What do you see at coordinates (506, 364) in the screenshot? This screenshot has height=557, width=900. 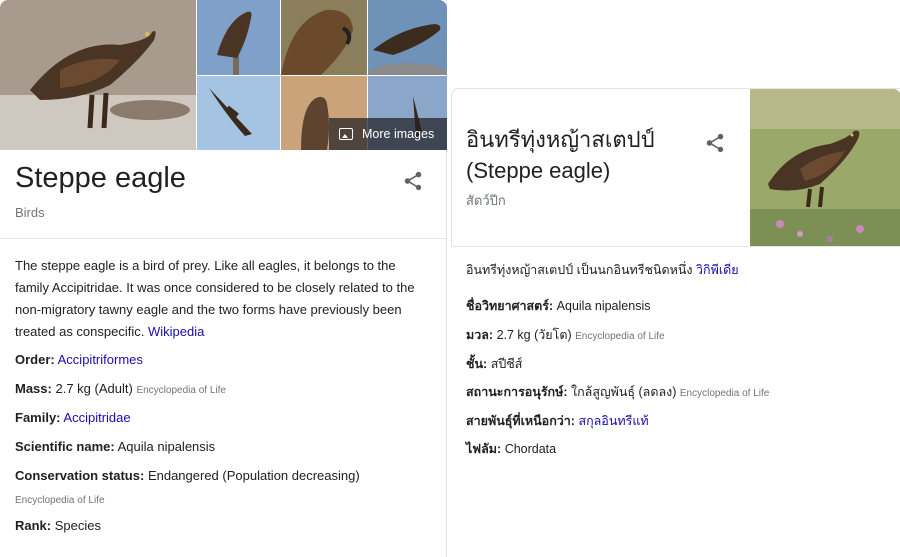 I see `fact-value: สปีชีส์` at bounding box center [506, 364].